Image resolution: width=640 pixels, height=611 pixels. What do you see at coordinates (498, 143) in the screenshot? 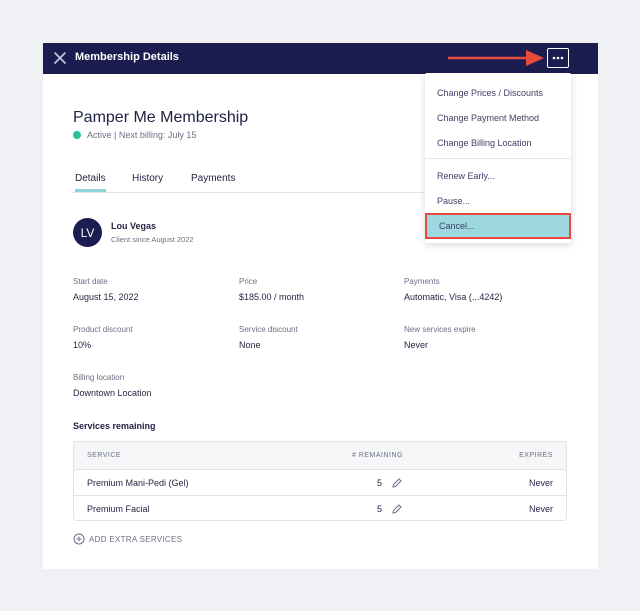
I see `menu-item-change-billing-location: Change Billing Location` at bounding box center [498, 143].